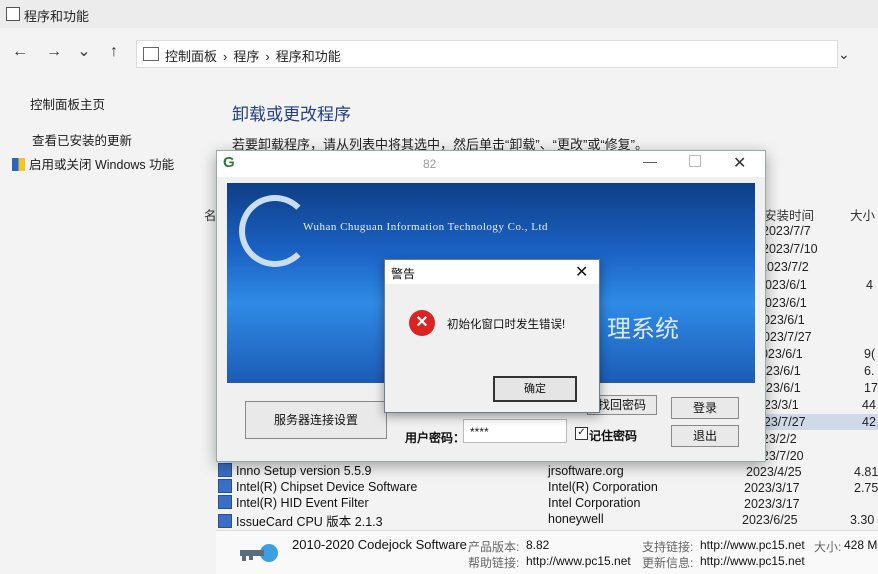 The height and width of the screenshot is (574, 878). Describe the element at coordinates (790, 249) in the screenshot. I see `install-date: 2023/7/10` at that location.